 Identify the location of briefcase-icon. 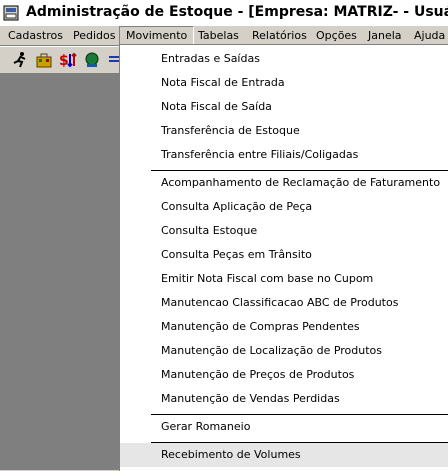
(44, 60).